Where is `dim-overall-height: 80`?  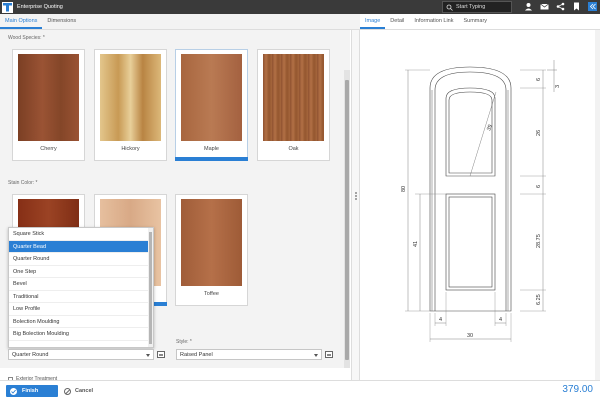 dim-overall-height: 80 is located at coordinates (404, 189).